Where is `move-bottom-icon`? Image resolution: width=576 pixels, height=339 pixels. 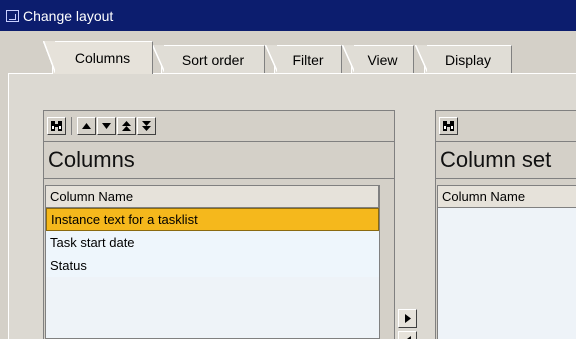 move-bottom-icon is located at coordinates (146, 126).